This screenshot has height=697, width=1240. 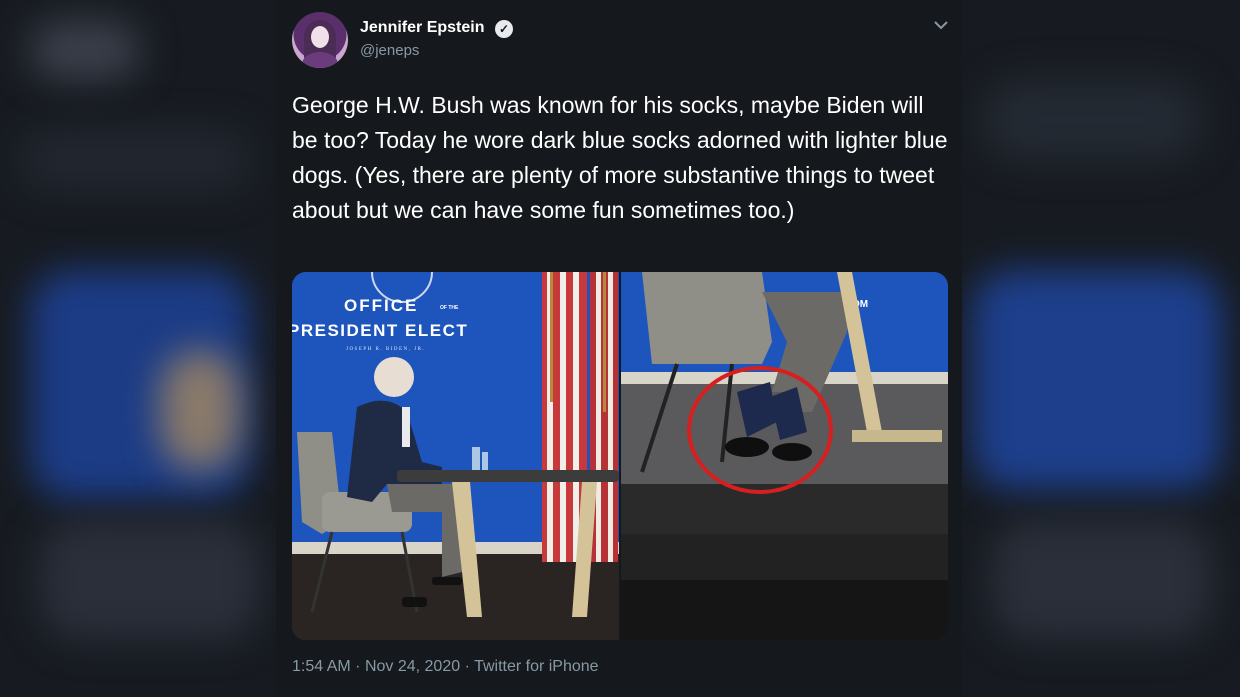 I want to click on photo-right: OM, so click(x=784, y=456).